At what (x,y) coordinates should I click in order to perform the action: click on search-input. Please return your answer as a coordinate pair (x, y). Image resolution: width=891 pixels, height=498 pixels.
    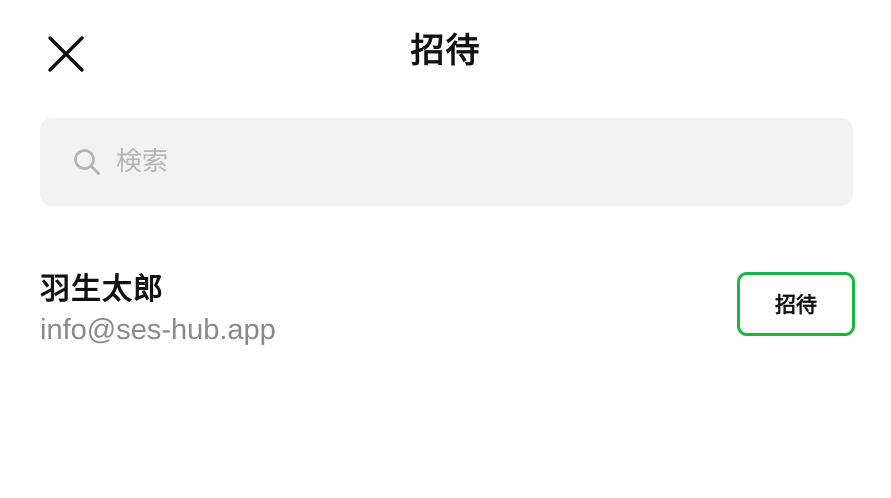
    Looking at the image, I should click on (484, 162).